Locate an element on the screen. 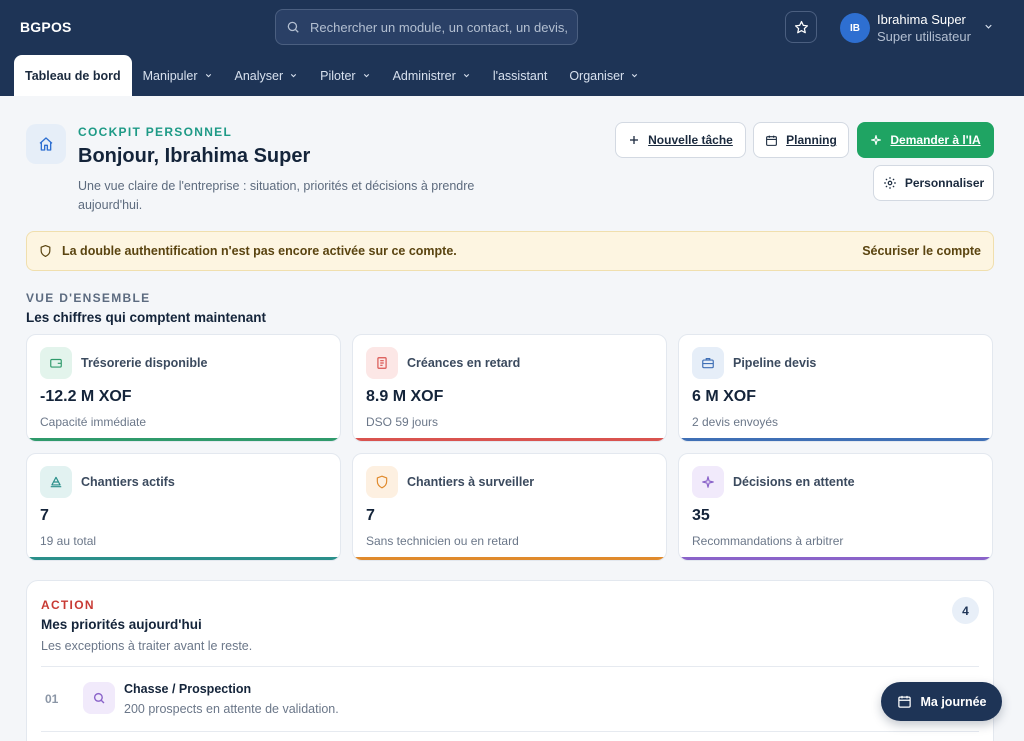 The image size is (1024, 741). kpi-card-value: -12.2 M XOF is located at coordinates (86, 396).